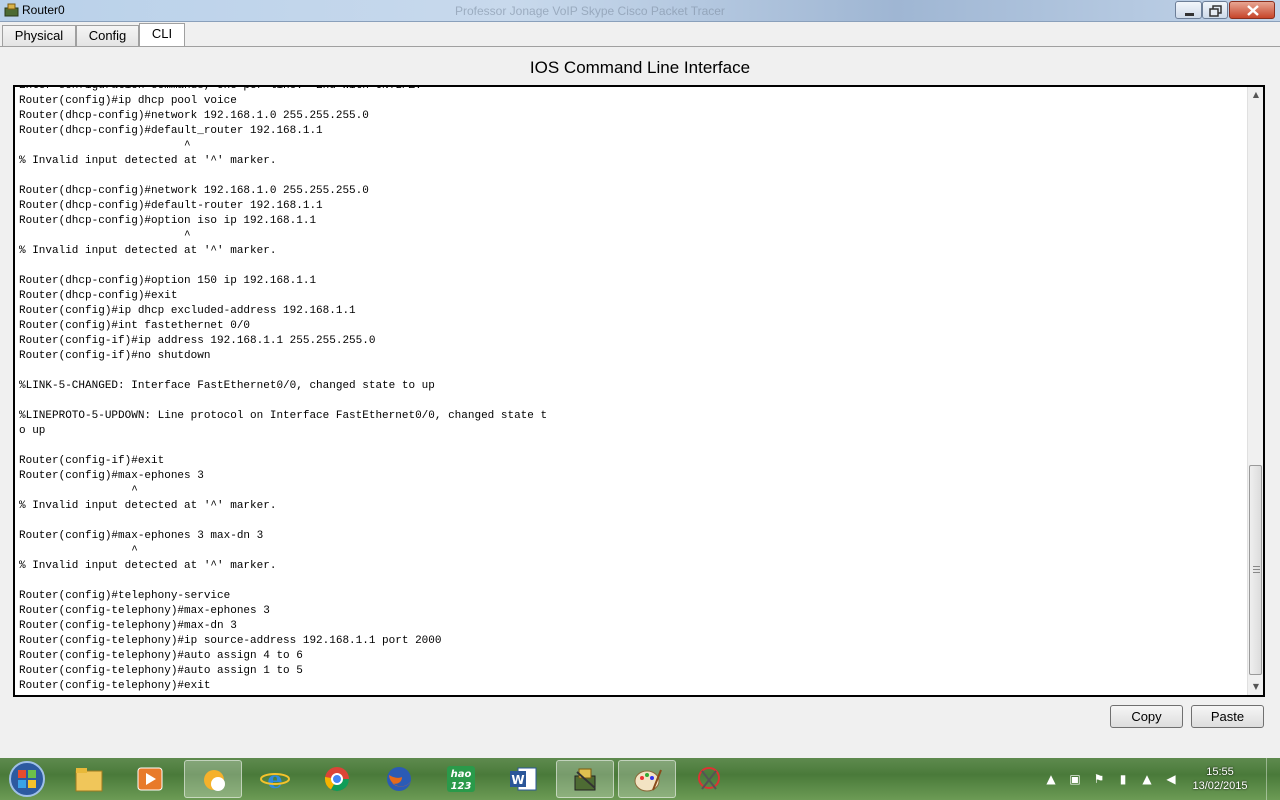 This screenshot has height=800, width=1280. I want to click on paint-icon, so click(648, 780).